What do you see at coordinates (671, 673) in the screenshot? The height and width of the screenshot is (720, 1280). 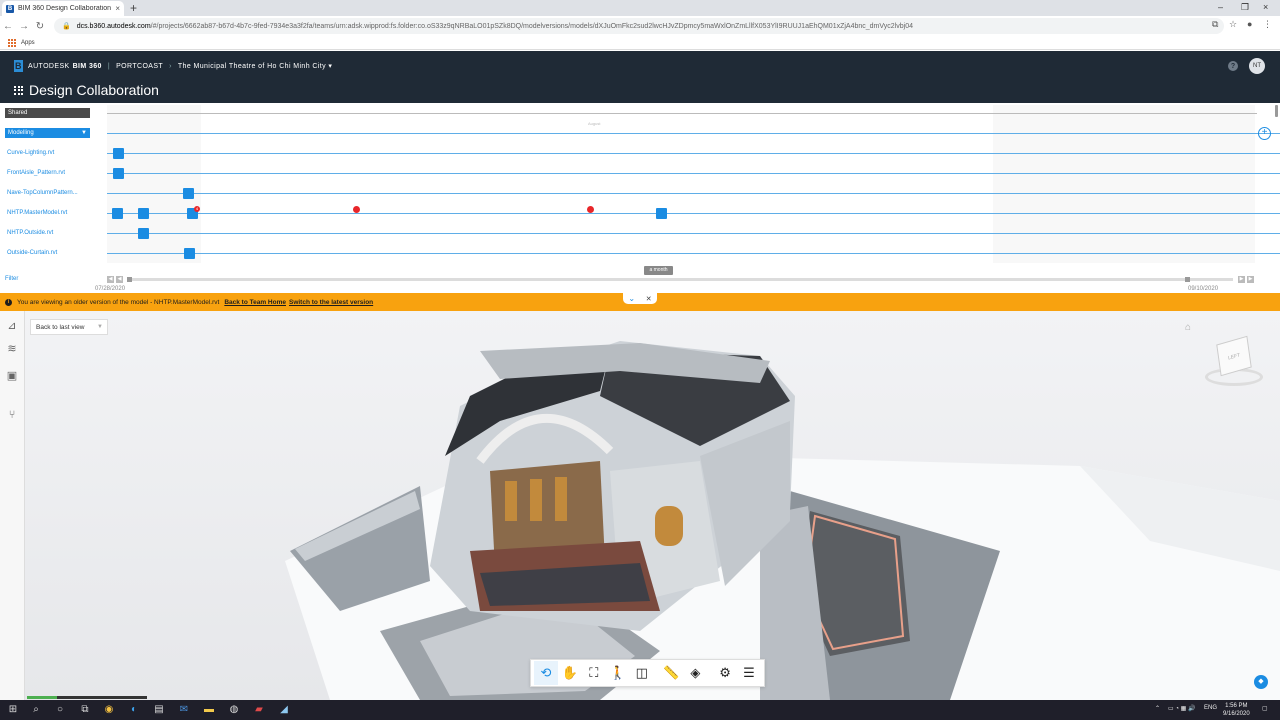 I see `measure-ruler-icon: 📏` at bounding box center [671, 673].